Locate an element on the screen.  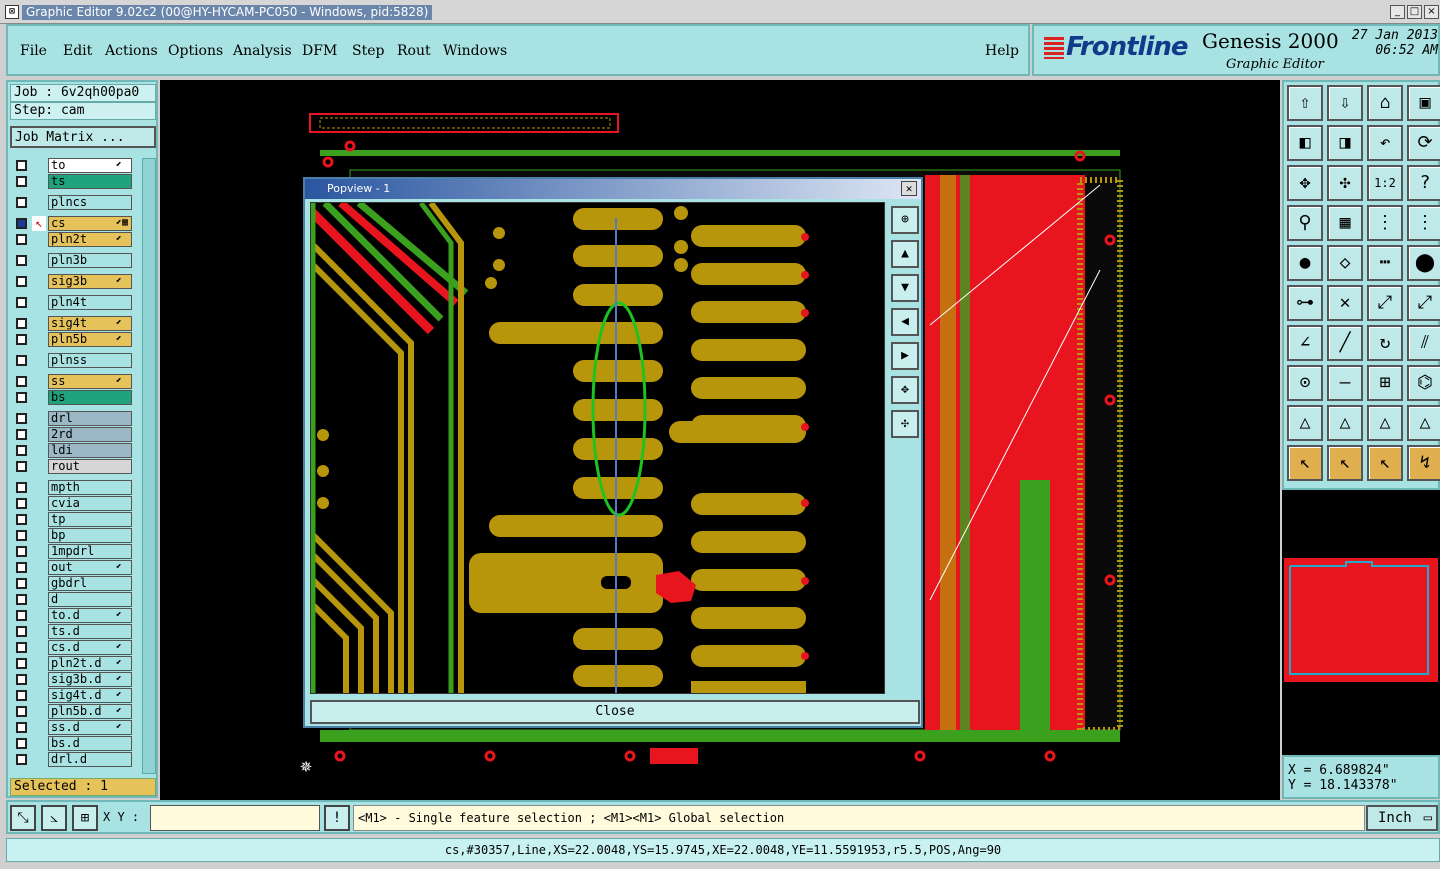
layer-row: pln3b is located at coordinates (72, 260).